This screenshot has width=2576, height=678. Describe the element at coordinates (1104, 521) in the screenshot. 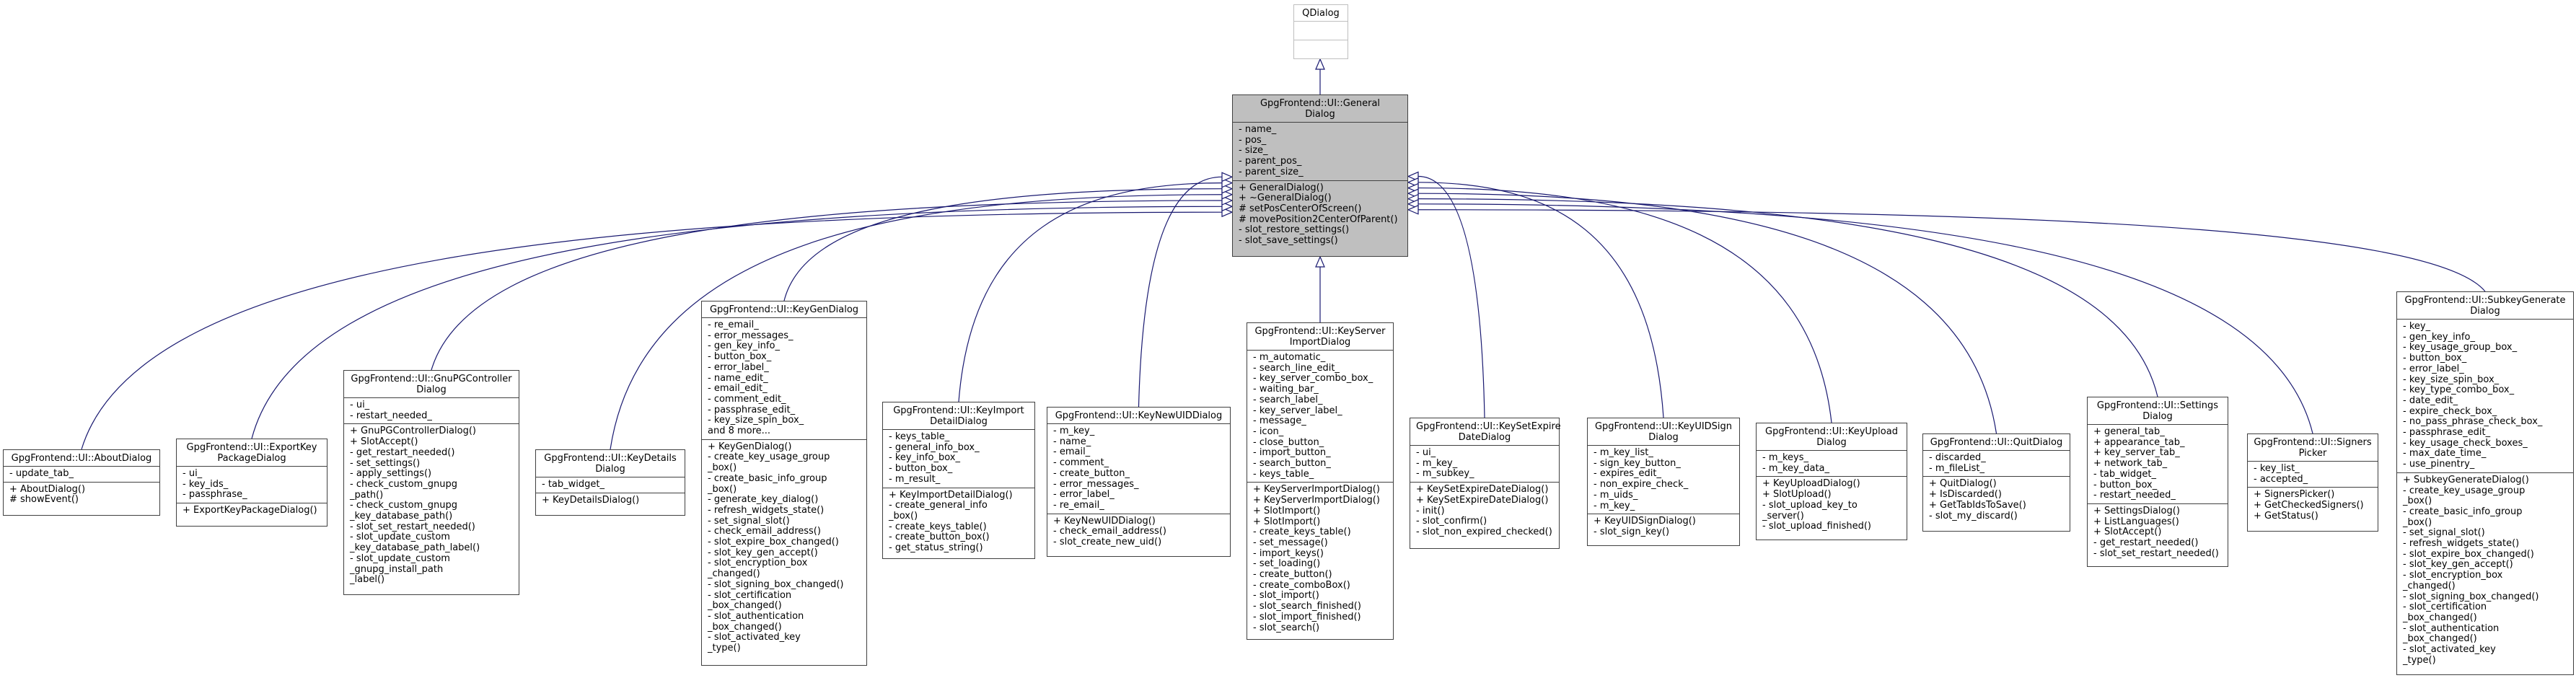

I see `class-member: + KeyNewUIDDialog()` at that location.